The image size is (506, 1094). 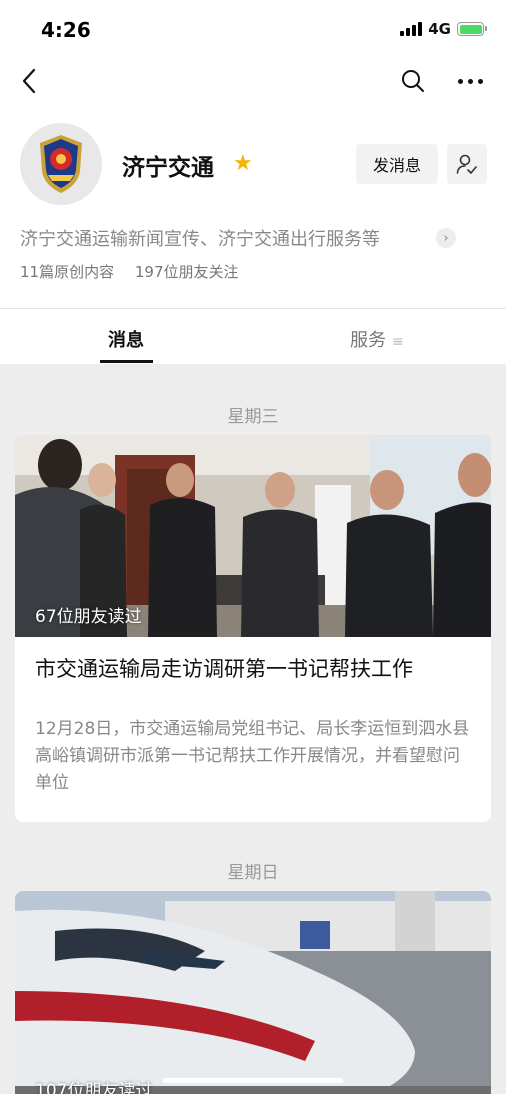 I want to click on read-count: 107位朋友读过, so click(x=94, y=1087).